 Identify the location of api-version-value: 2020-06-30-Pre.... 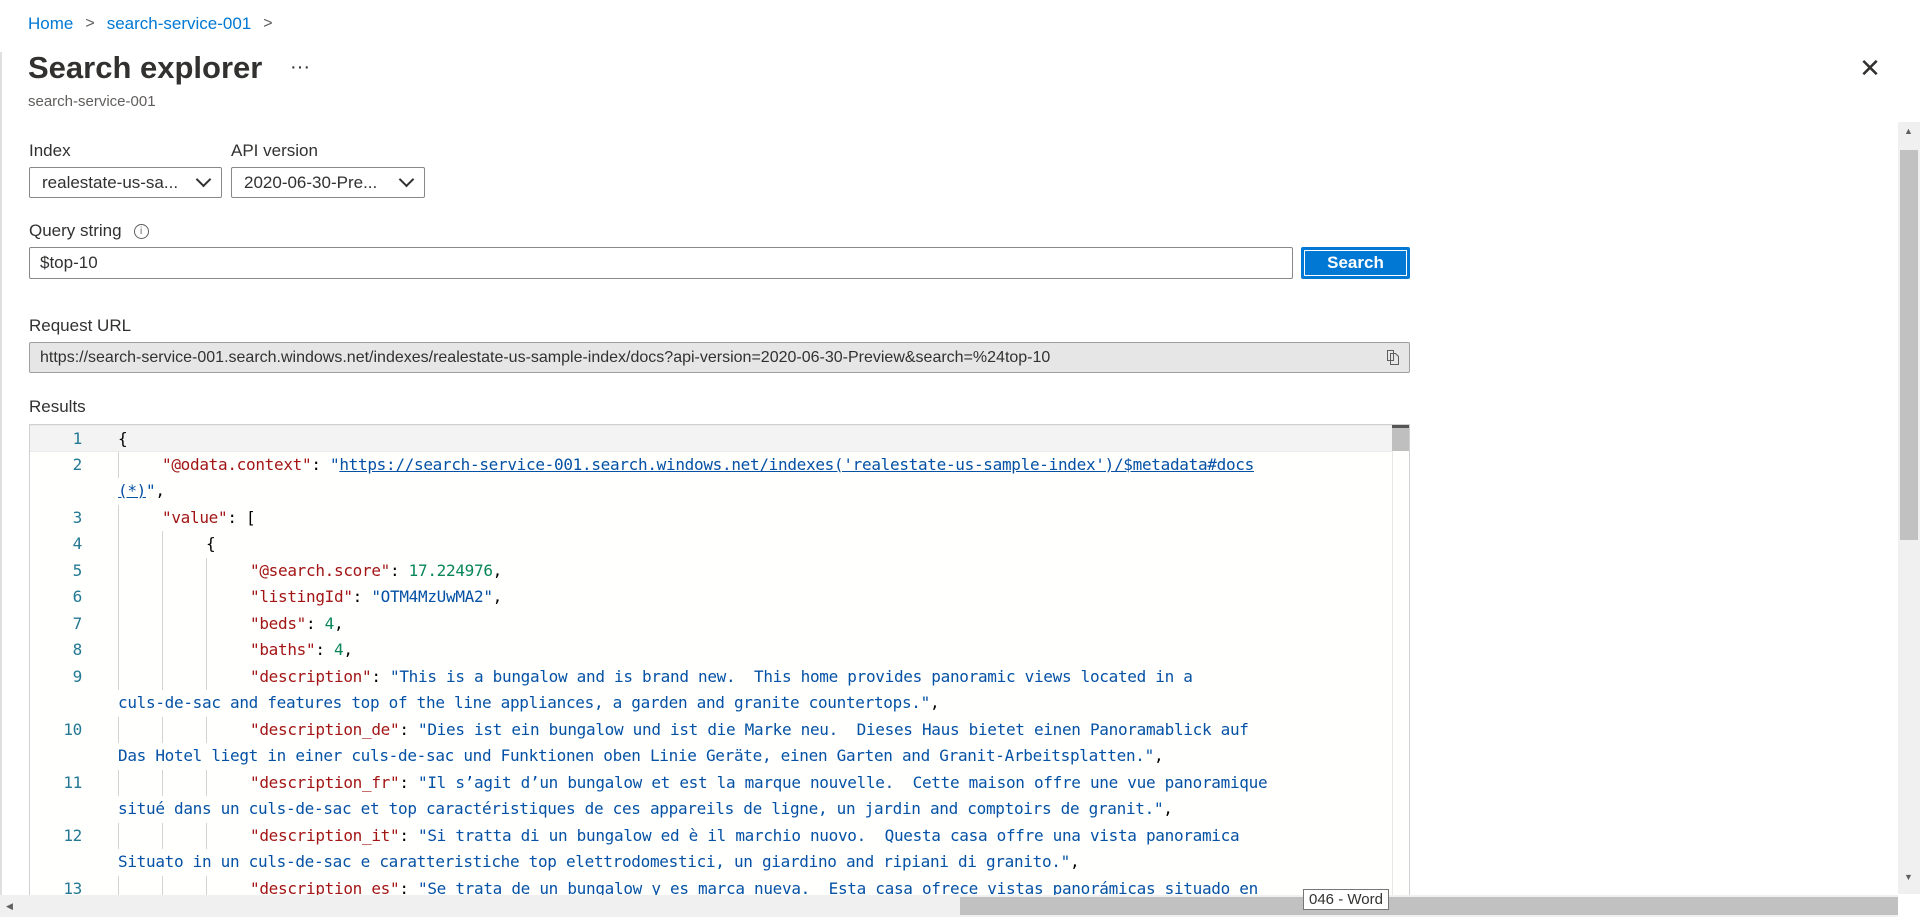
(311, 182).